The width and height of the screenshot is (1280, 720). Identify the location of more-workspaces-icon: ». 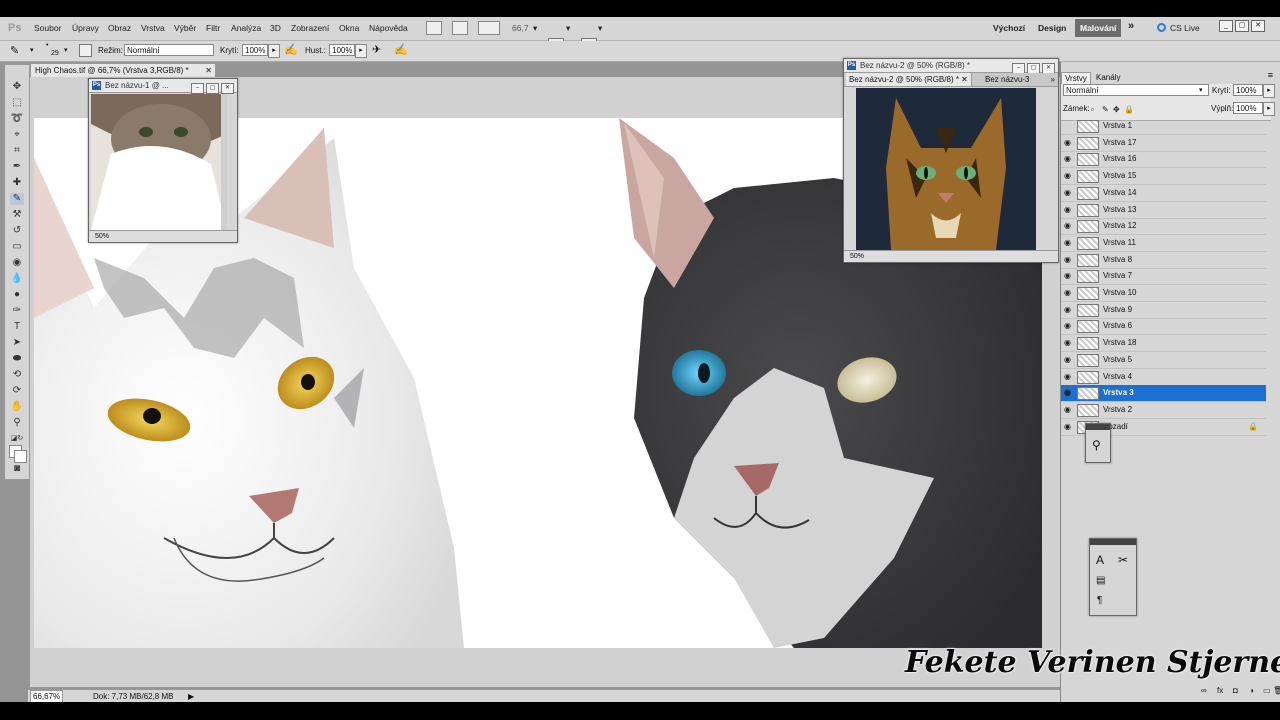
(1131, 26).